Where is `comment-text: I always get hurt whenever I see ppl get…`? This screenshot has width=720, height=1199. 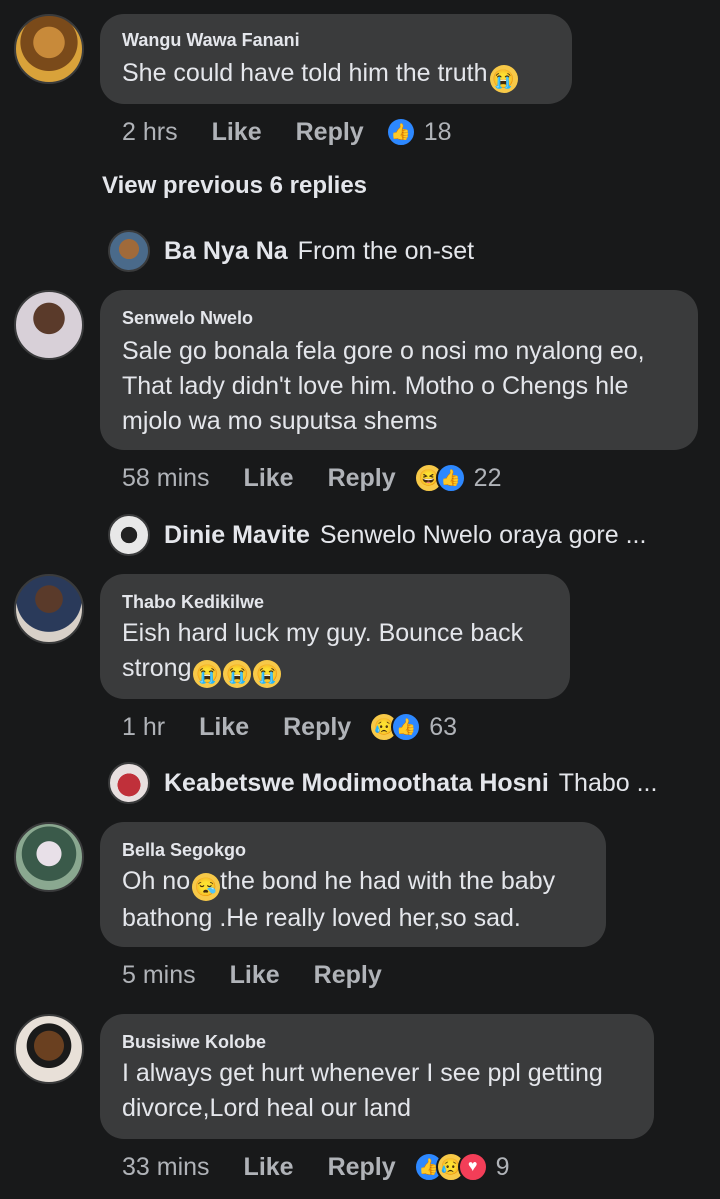
comment-text: I always get hurt whenever I see ppl get… is located at coordinates (362, 1090).